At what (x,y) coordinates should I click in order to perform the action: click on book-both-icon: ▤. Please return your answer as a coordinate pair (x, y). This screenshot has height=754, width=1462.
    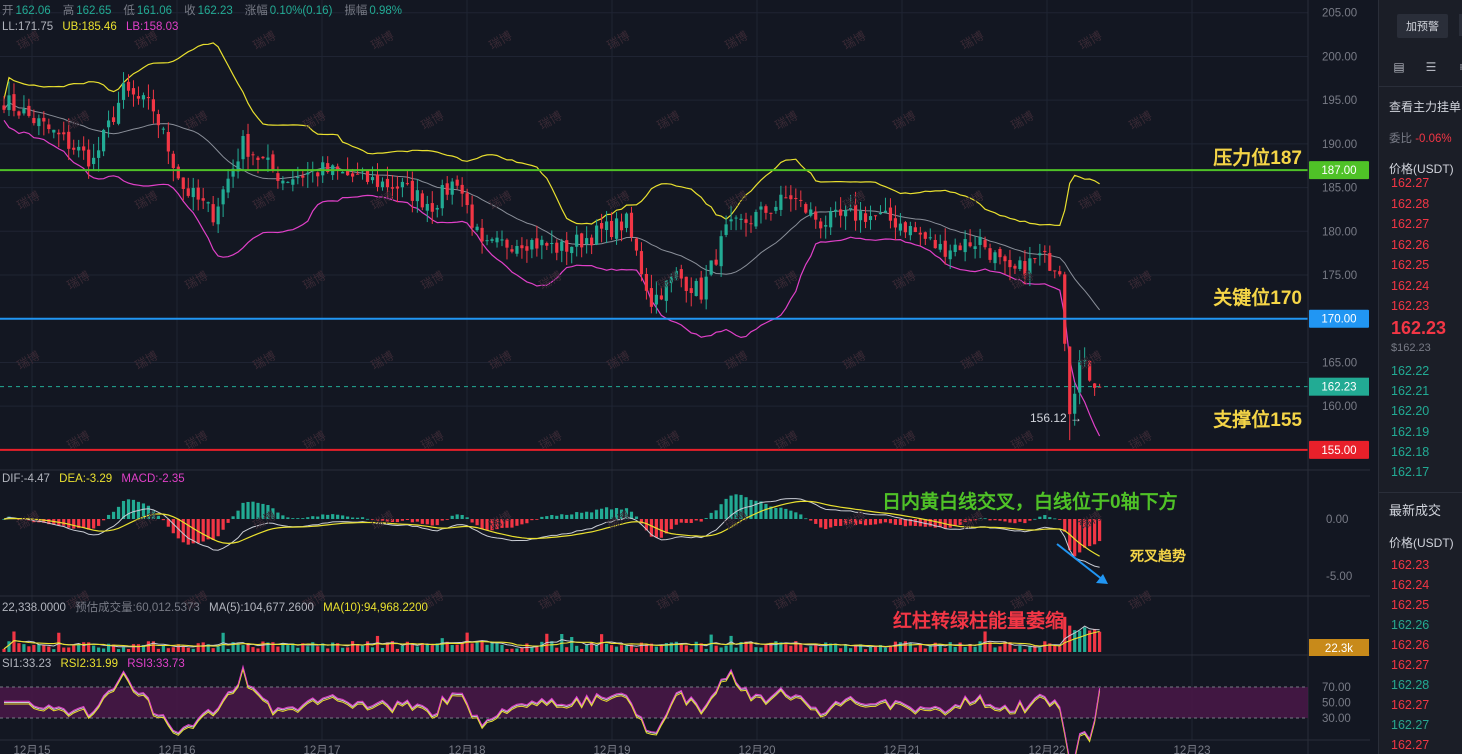
    Looking at the image, I should click on (1399, 67).